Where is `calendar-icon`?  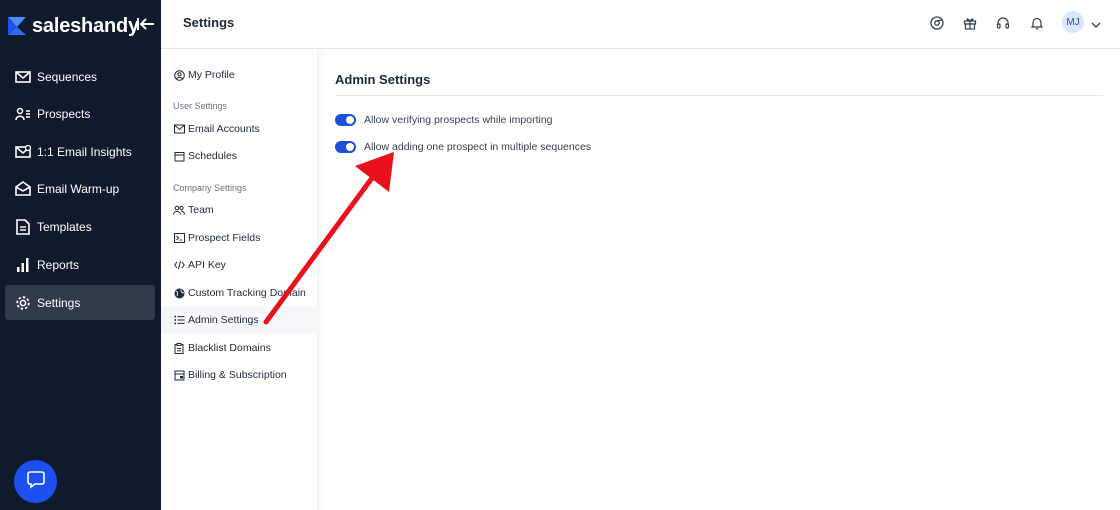
calendar-icon is located at coordinates (179, 156).